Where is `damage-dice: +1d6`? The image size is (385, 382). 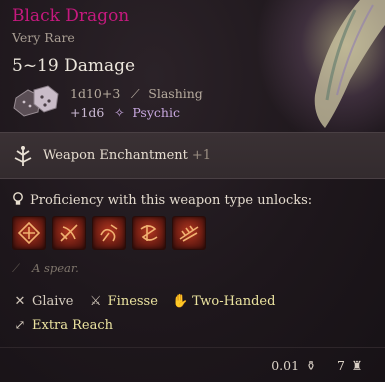
damage-dice: +1d6 is located at coordinates (87, 112).